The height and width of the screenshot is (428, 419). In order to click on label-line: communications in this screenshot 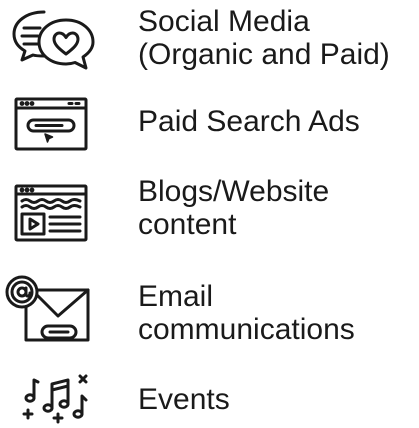, I will do `click(246, 329)`.